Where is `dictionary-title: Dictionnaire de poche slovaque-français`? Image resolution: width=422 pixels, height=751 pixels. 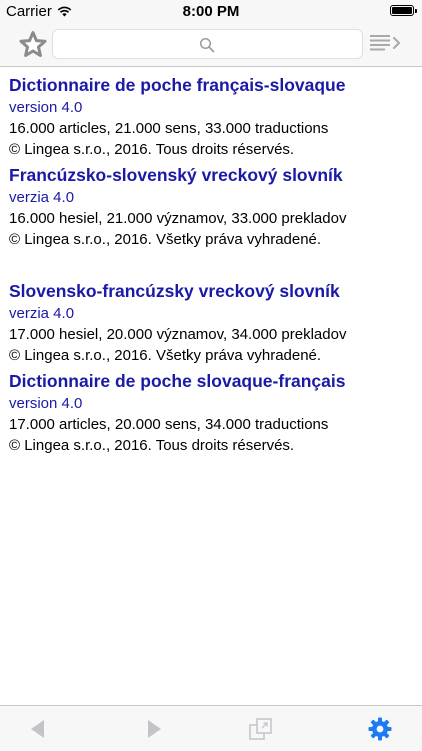 dictionary-title: Dictionnaire de poche slovaque-français is located at coordinates (215, 381).